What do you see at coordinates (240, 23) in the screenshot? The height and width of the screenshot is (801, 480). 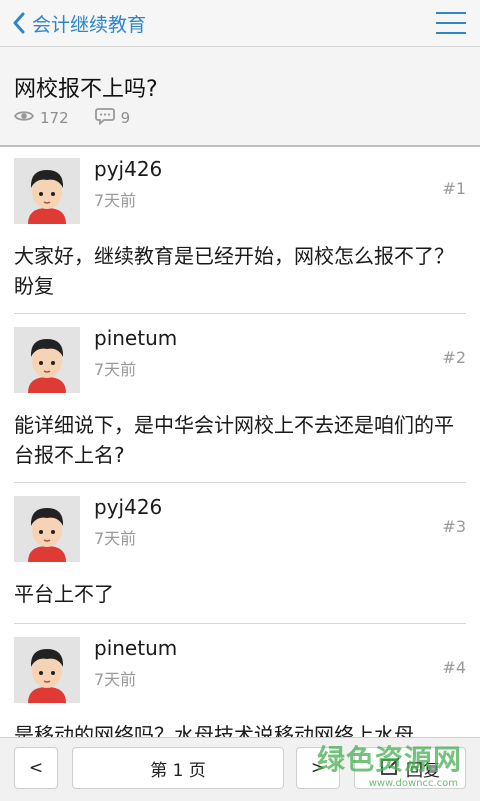 I see `top-bar: 会计继续教育` at bounding box center [240, 23].